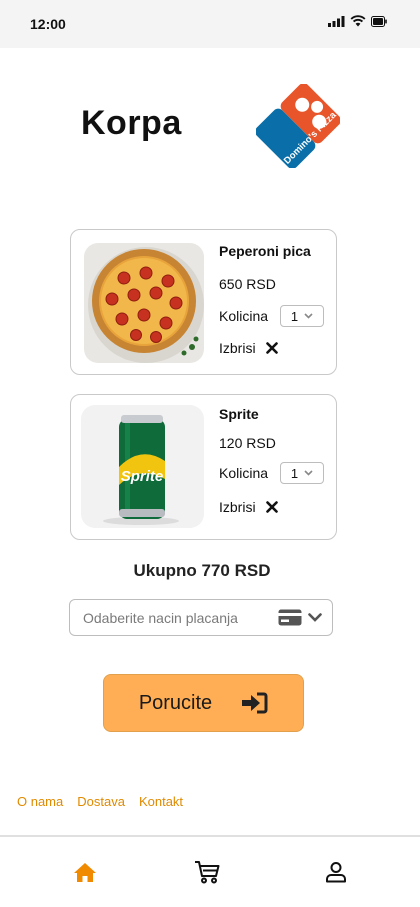  Describe the element at coordinates (239, 414) in the screenshot. I see `item-name: Sprite` at that location.